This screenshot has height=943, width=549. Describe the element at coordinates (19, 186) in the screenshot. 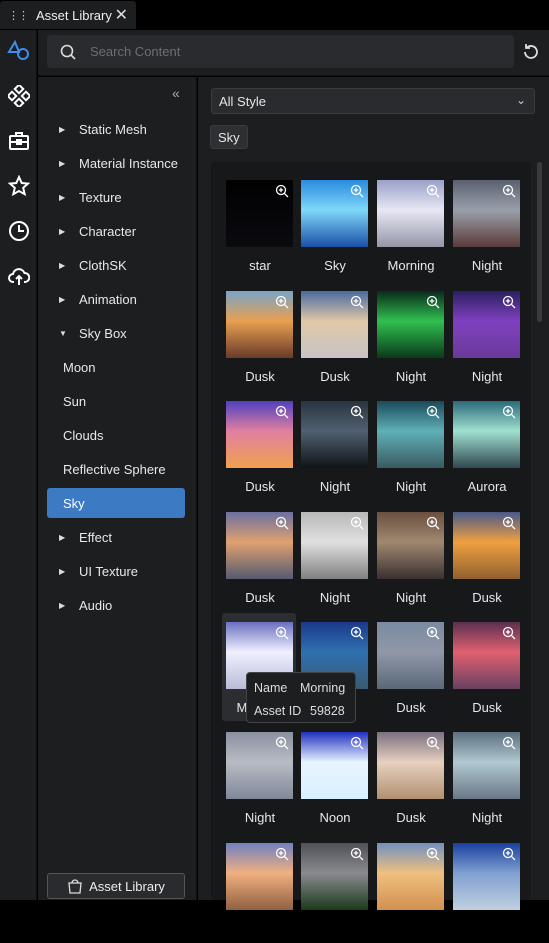

I see `star-icon` at that location.